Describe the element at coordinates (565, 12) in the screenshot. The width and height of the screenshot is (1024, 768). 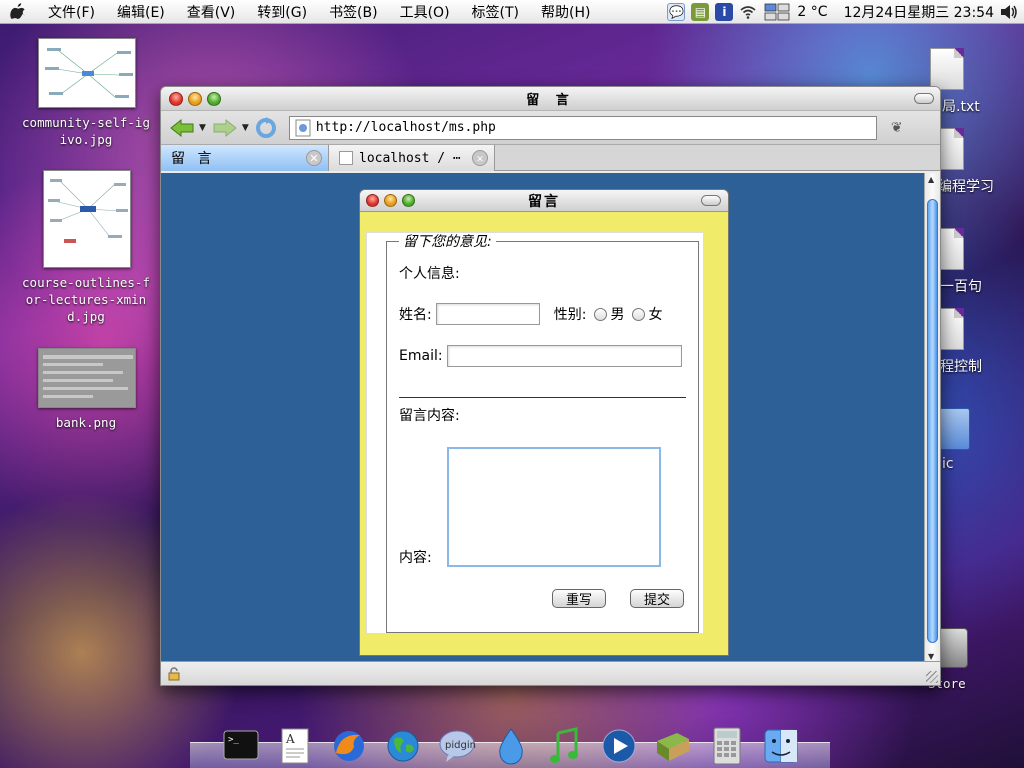
I see `menu-help: 帮助(H)` at that location.